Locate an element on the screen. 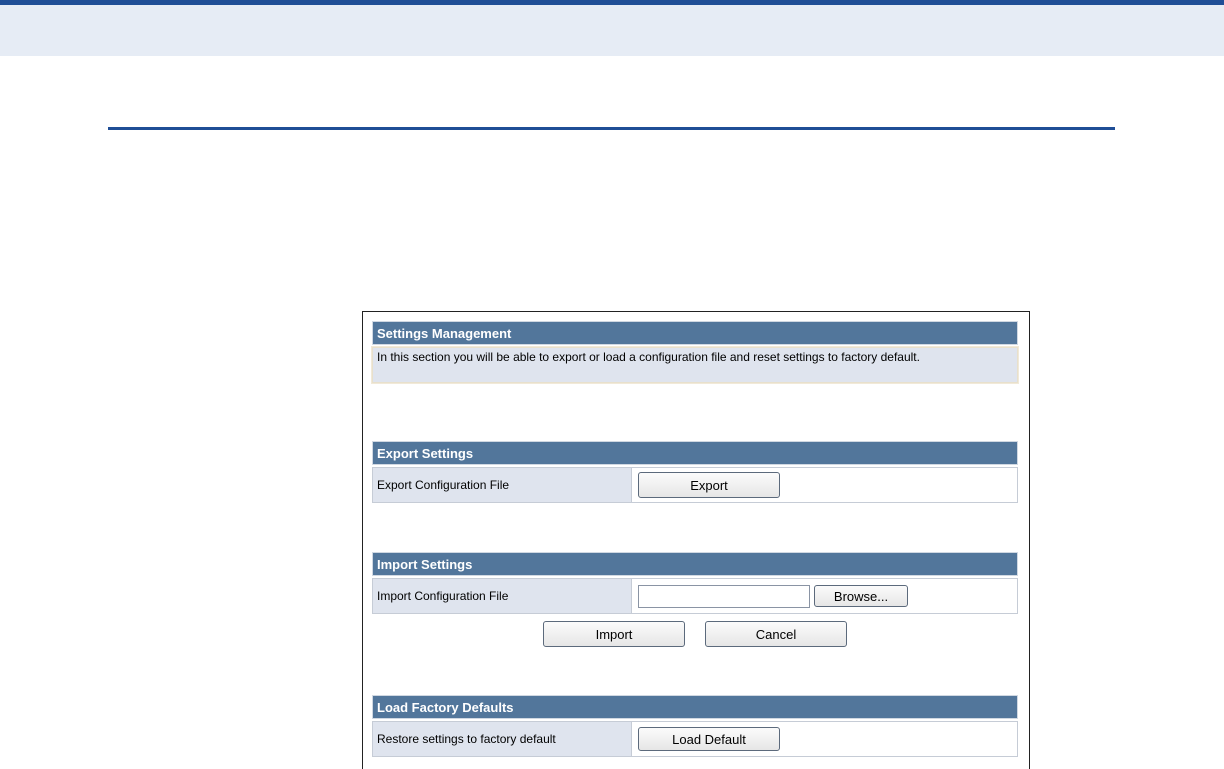  export-settings-header: Export Settings is located at coordinates (695, 453).